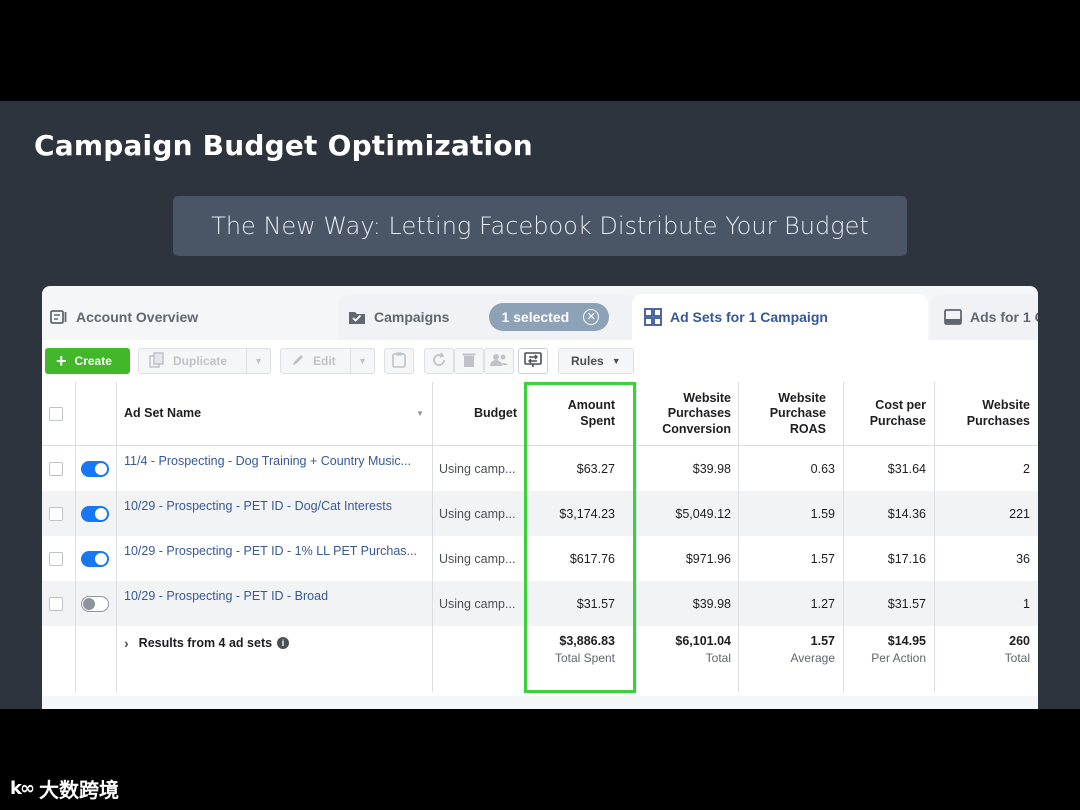 This screenshot has width=1080, height=810. Describe the element at coordinates (791, 414) in the screenshot. I see `header-roas: Website Purchase ROAS` at that location.